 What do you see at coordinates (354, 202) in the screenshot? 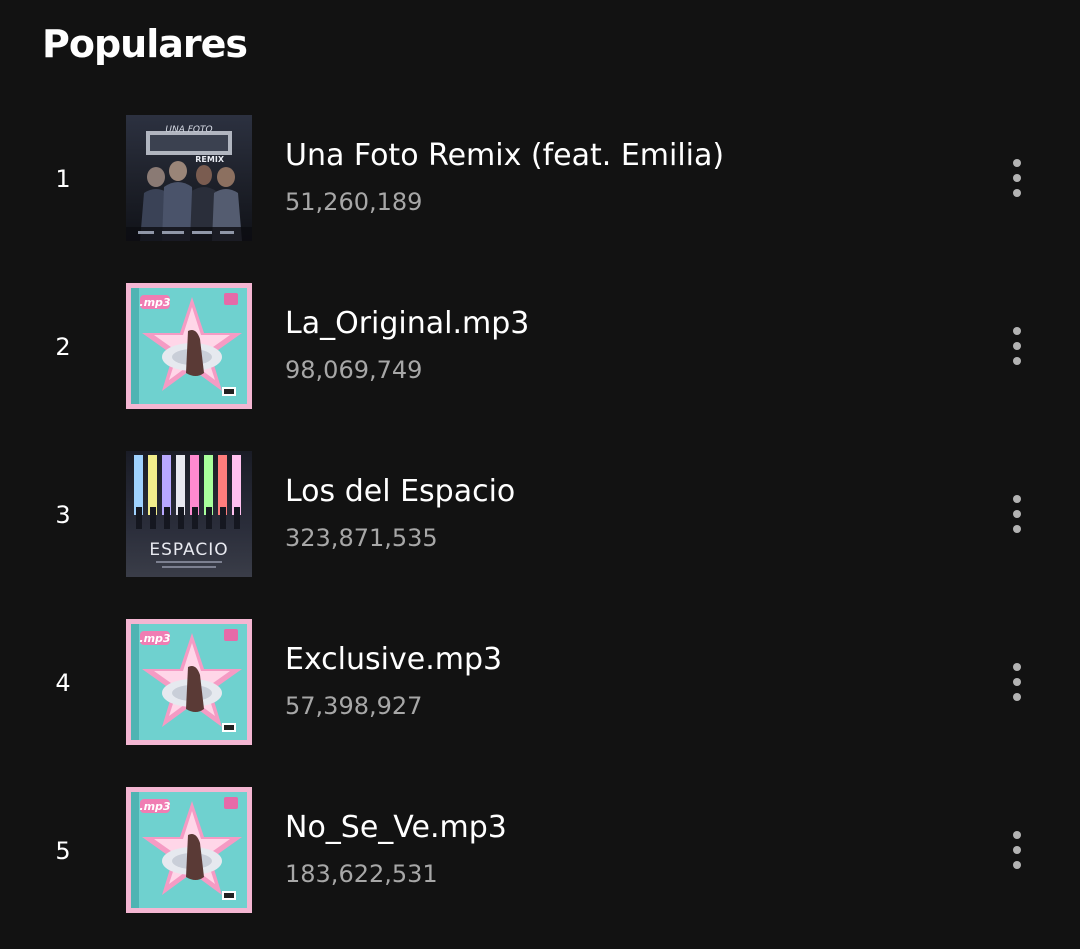
I see `track-play-count: 51,260,189` at bounding box center [354, 202].